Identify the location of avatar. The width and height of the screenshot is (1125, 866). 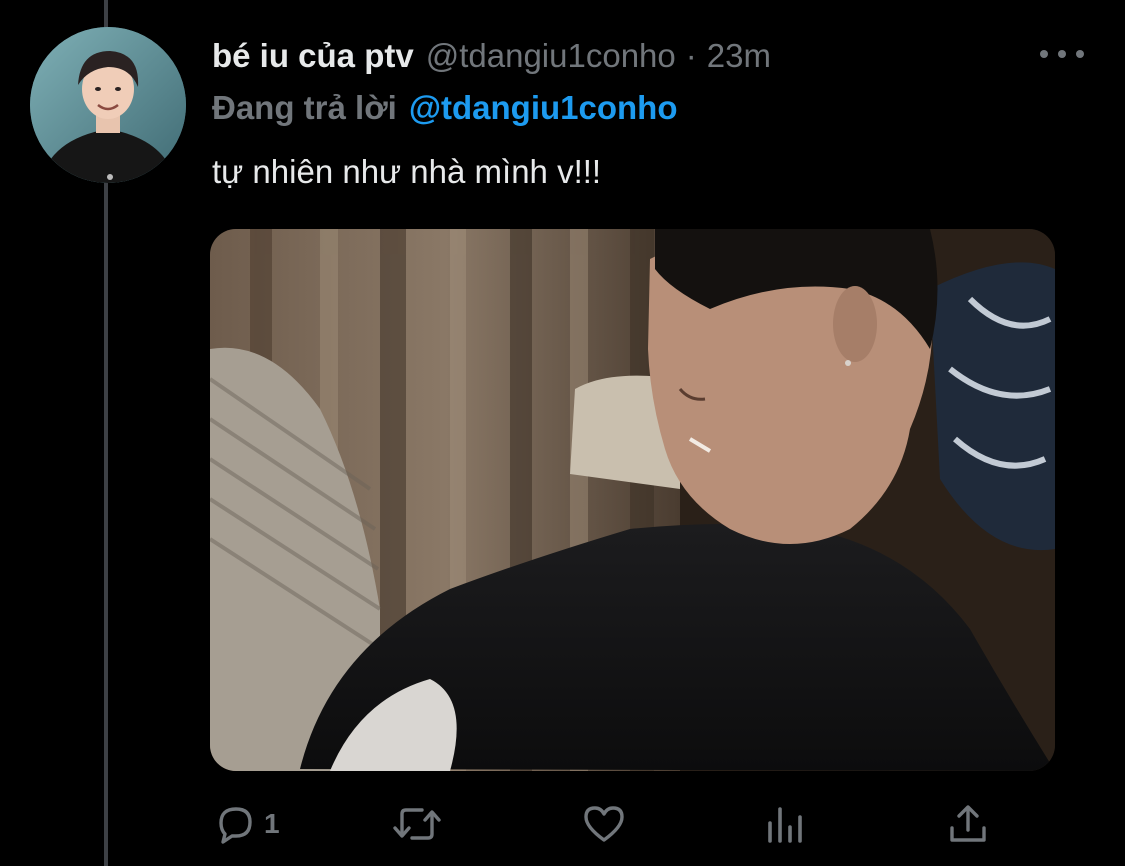
(108, 105).